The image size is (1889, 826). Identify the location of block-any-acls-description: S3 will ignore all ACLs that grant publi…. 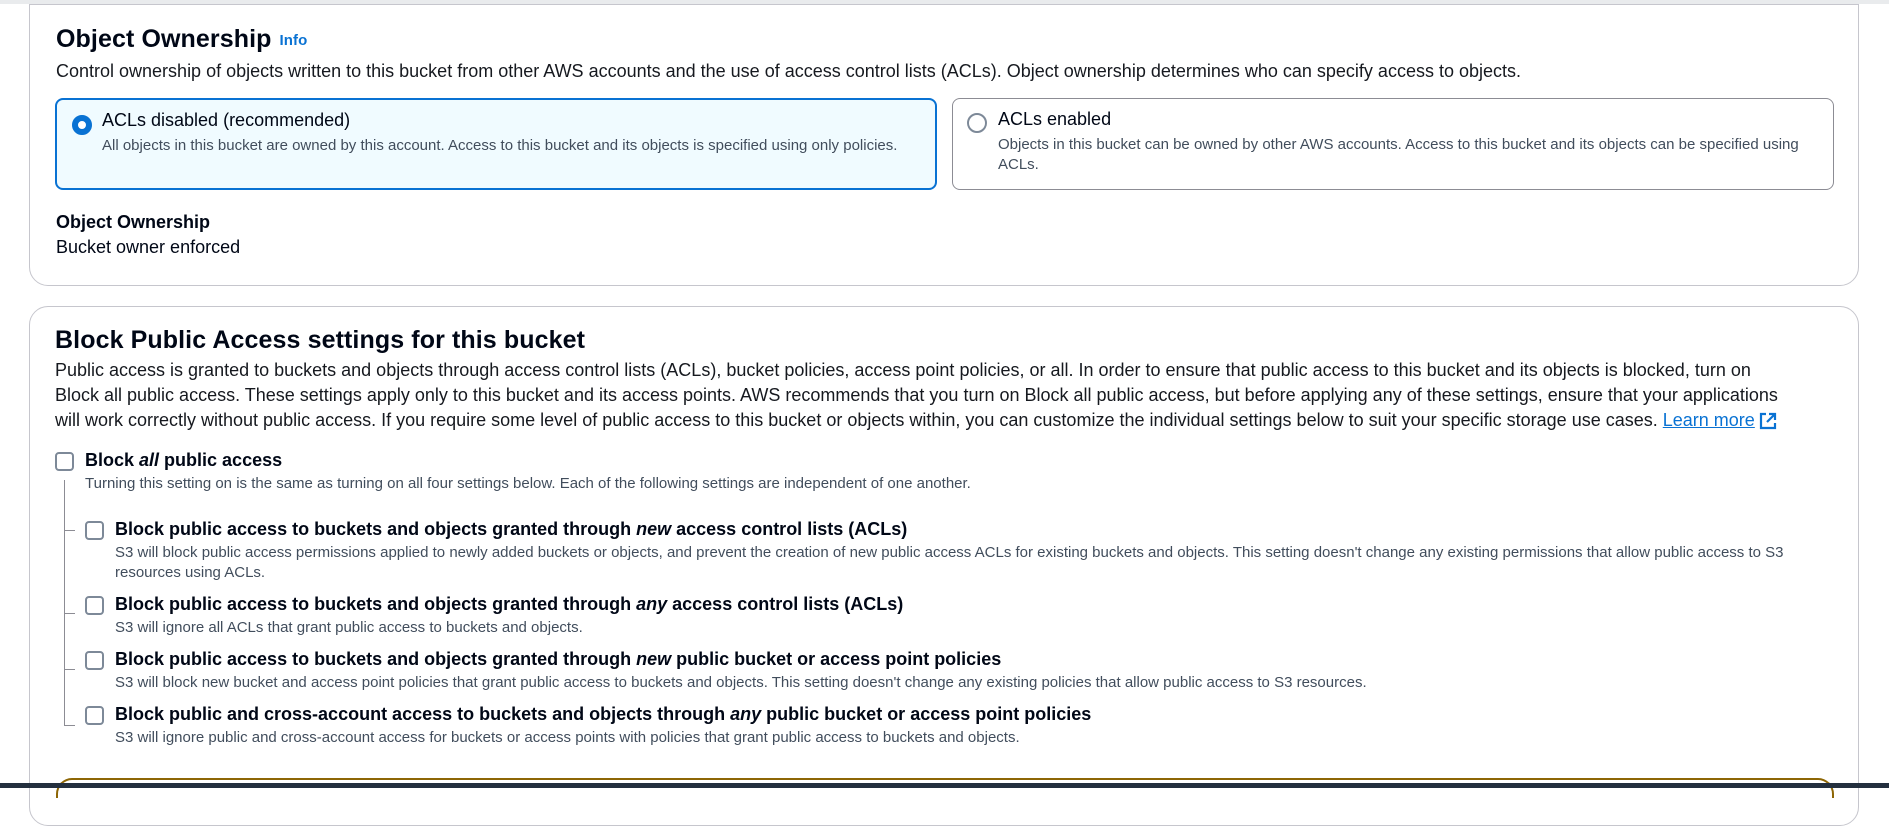
(349, 627).